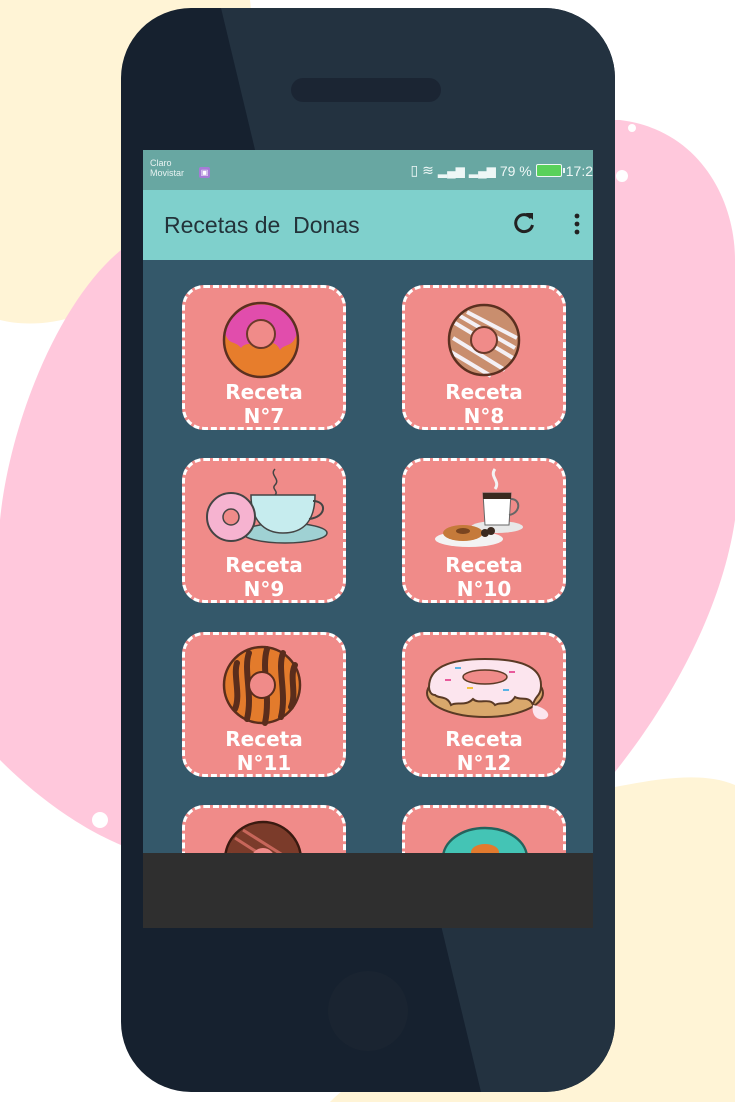 The height and width of the screenshot is (1102, 735). I want to click on recipe-card-9: Receta N°9, so click(264, 530).